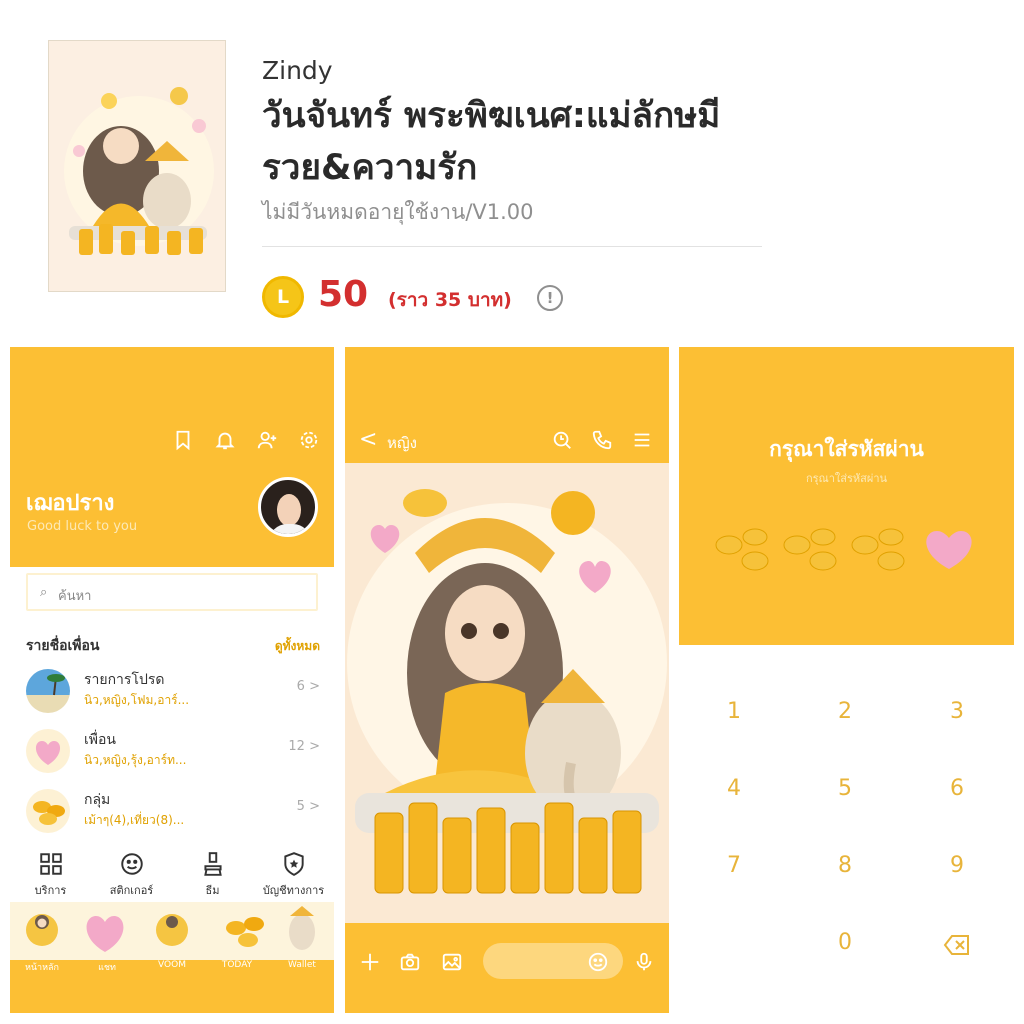 The height and width of the screenshot is (1024, 1024). I want to click on bookmark-icon, so click(183, 440).